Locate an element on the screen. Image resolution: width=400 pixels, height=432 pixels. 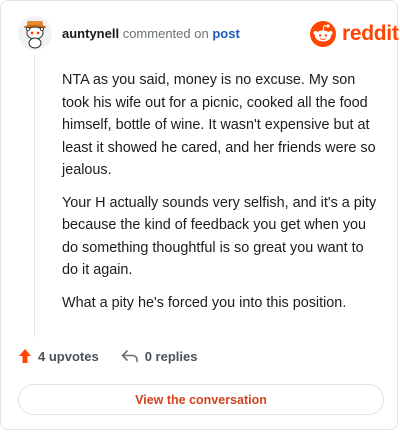
view-conversation-button: View the conversation is located at coordinates (201, 399).